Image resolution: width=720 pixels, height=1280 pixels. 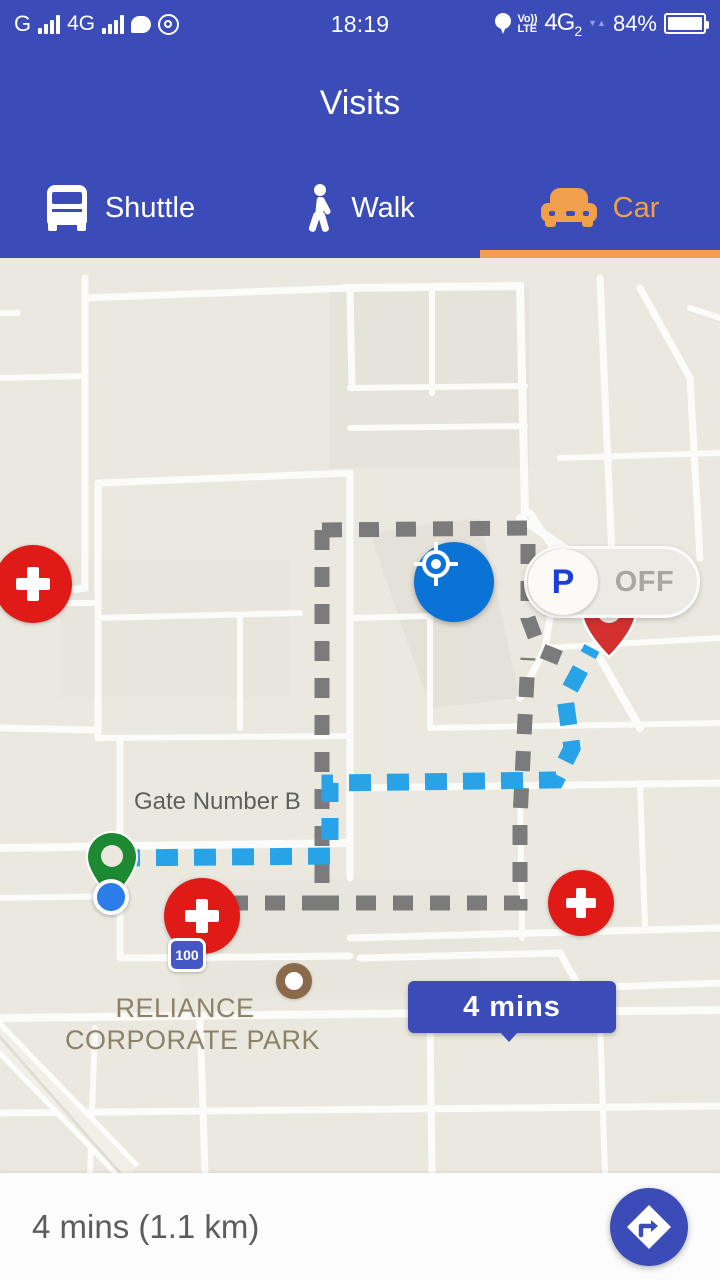 What do you see at coordinates (636, 207) in the screenshot?
I see `tab-car-label: Car` at bounding box center [636, 207].